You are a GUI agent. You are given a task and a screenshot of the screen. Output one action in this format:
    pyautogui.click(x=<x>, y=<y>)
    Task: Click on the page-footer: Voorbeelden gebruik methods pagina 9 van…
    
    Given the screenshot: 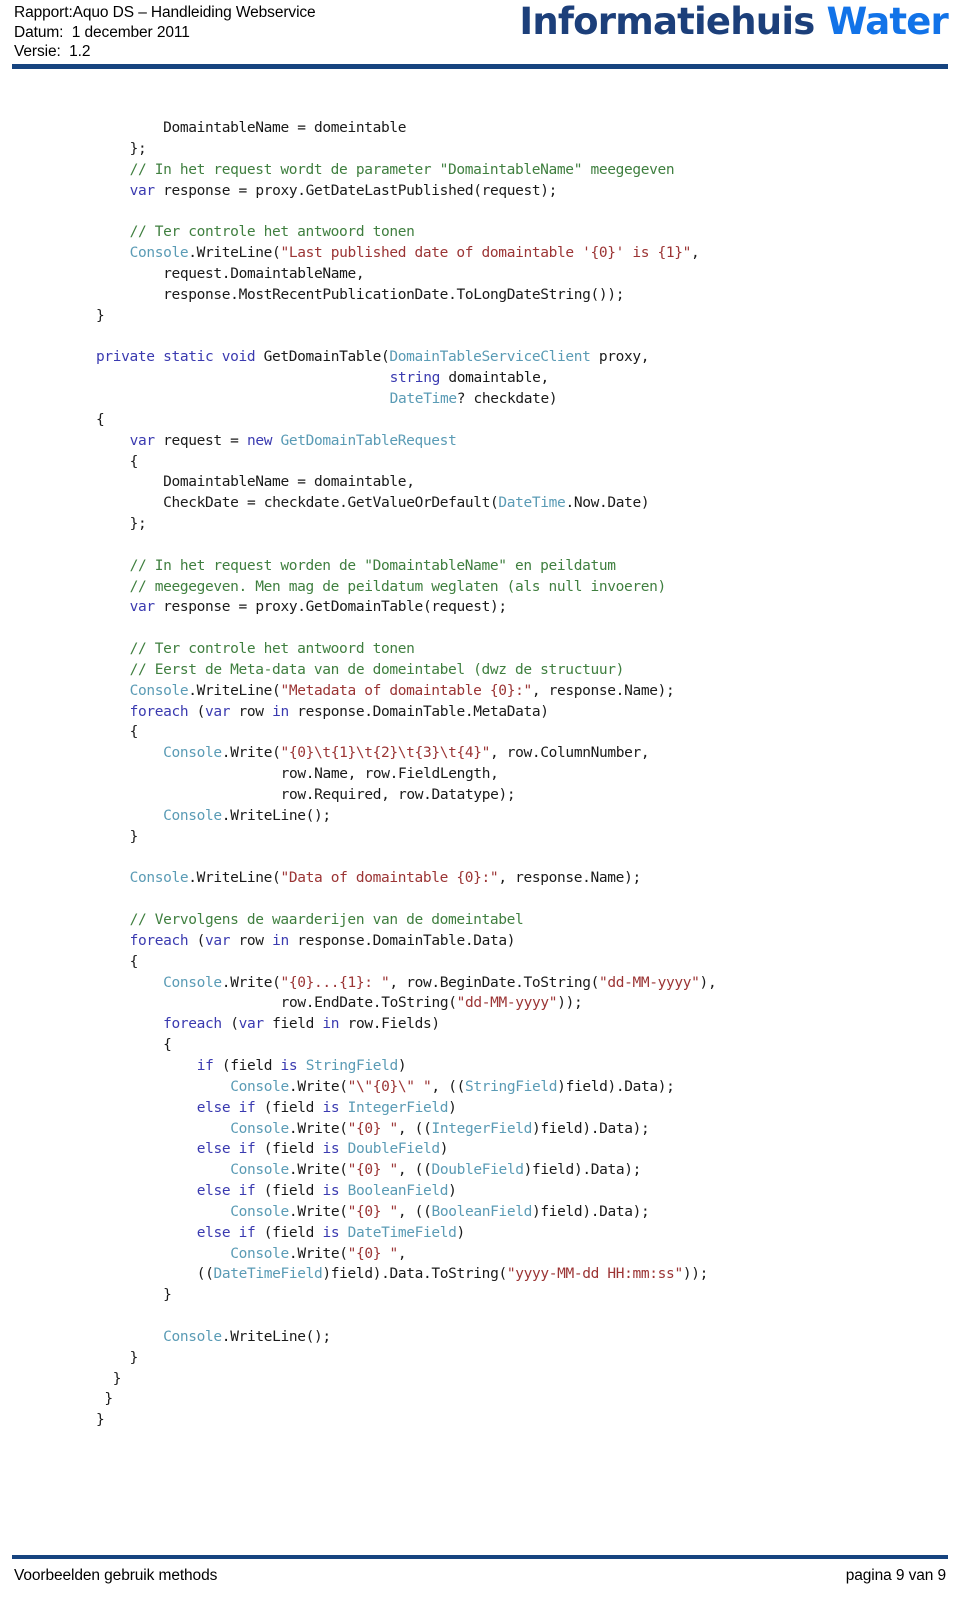 What is the action you would take?
    pyautogui.click(x=480, y=1581)
    